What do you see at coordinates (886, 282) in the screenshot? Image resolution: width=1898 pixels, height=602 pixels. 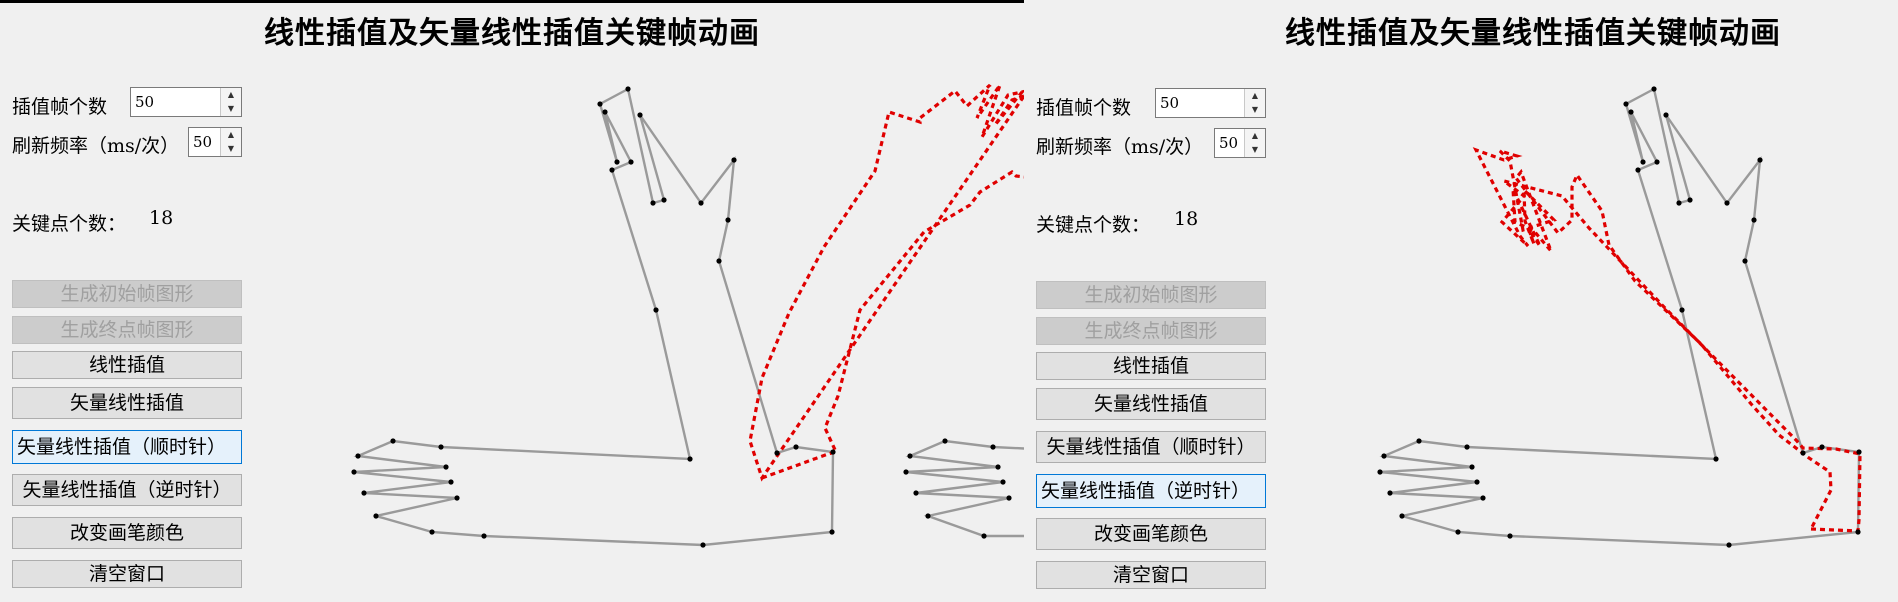 I see `interpolated-frame` at bounding box center [886, 282].